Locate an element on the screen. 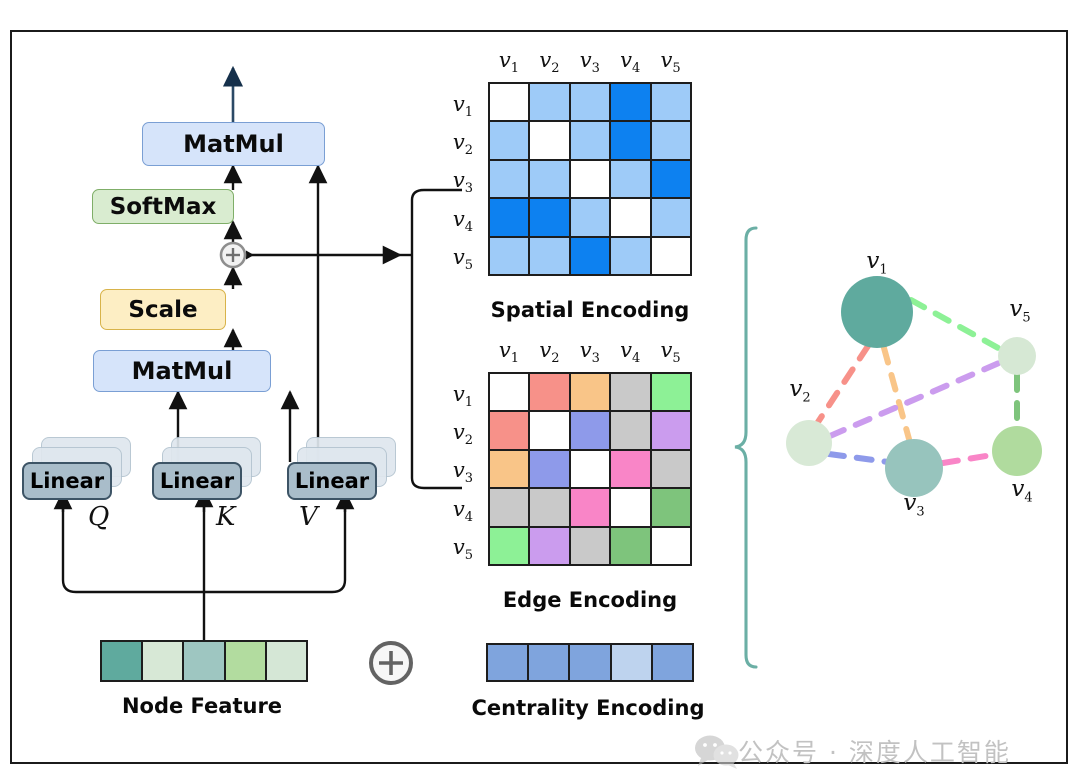  spatial-col-label-v5: v5 is located at coordinates (670, 62).